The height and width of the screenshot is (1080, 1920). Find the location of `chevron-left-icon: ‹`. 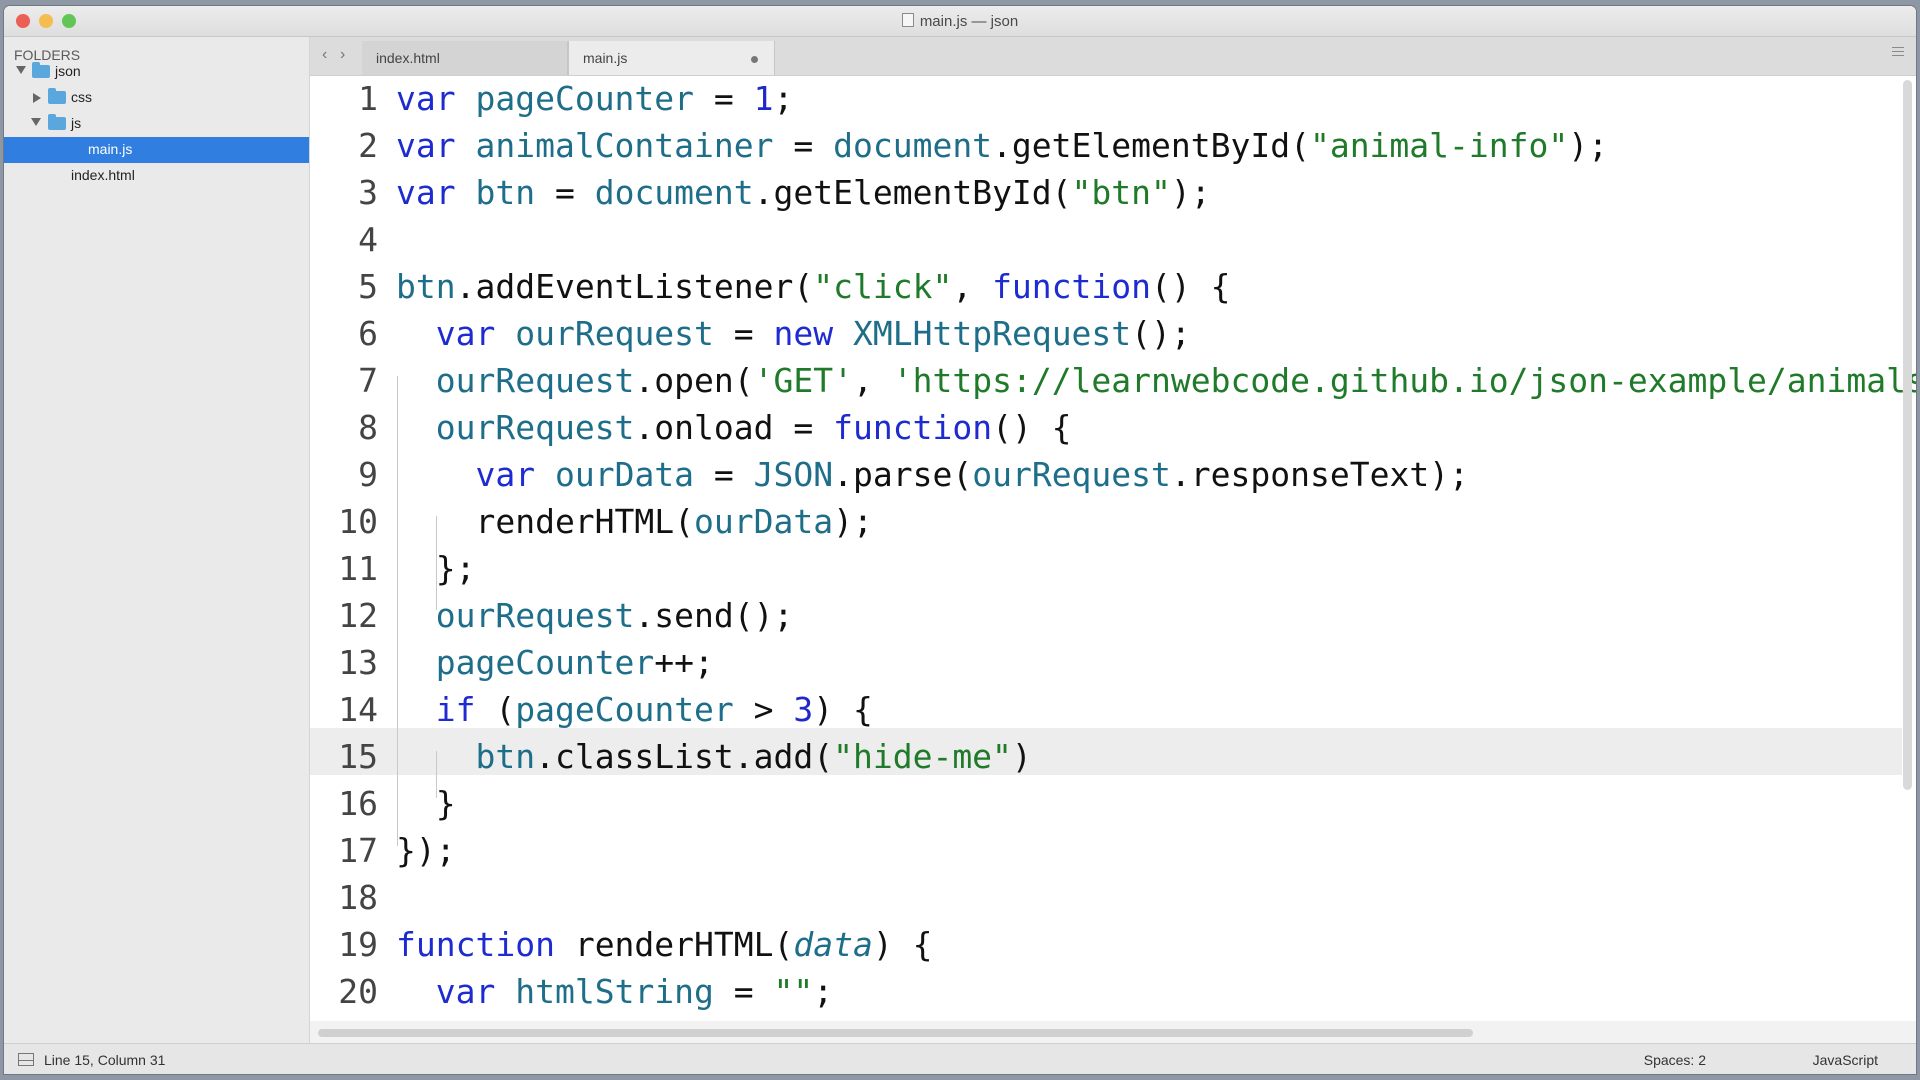

chevron-left-icon: ‹ is located at coordinates (324, 55).